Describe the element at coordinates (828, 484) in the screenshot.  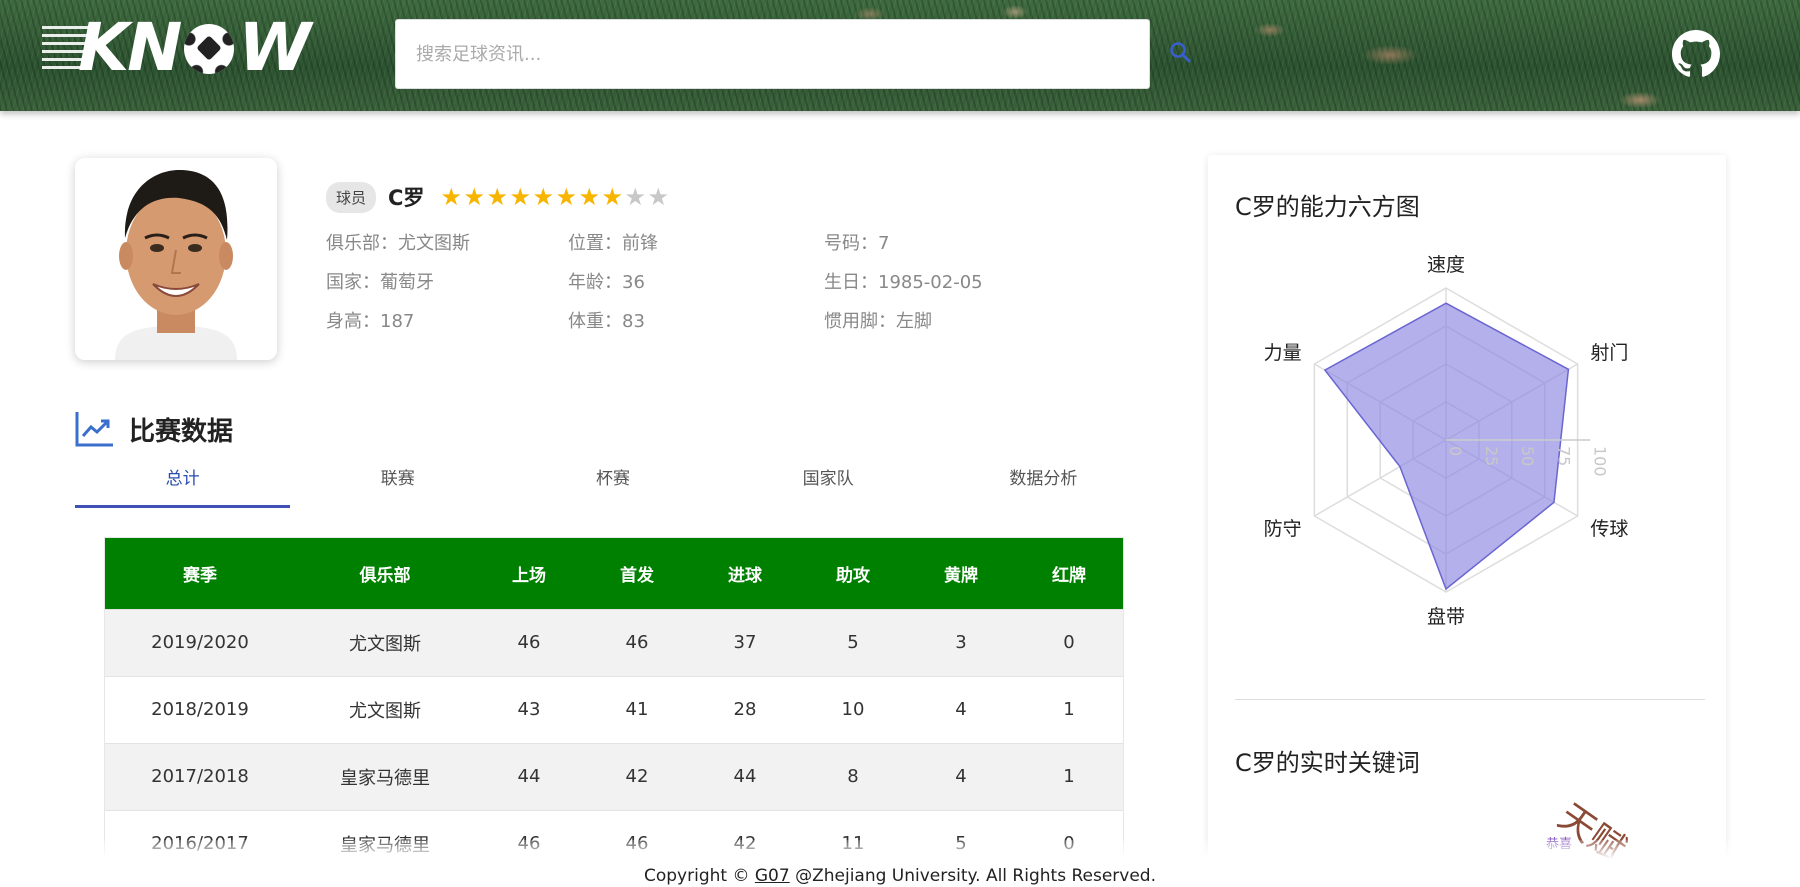
I see `tab-national-team: 国家队` at that location.